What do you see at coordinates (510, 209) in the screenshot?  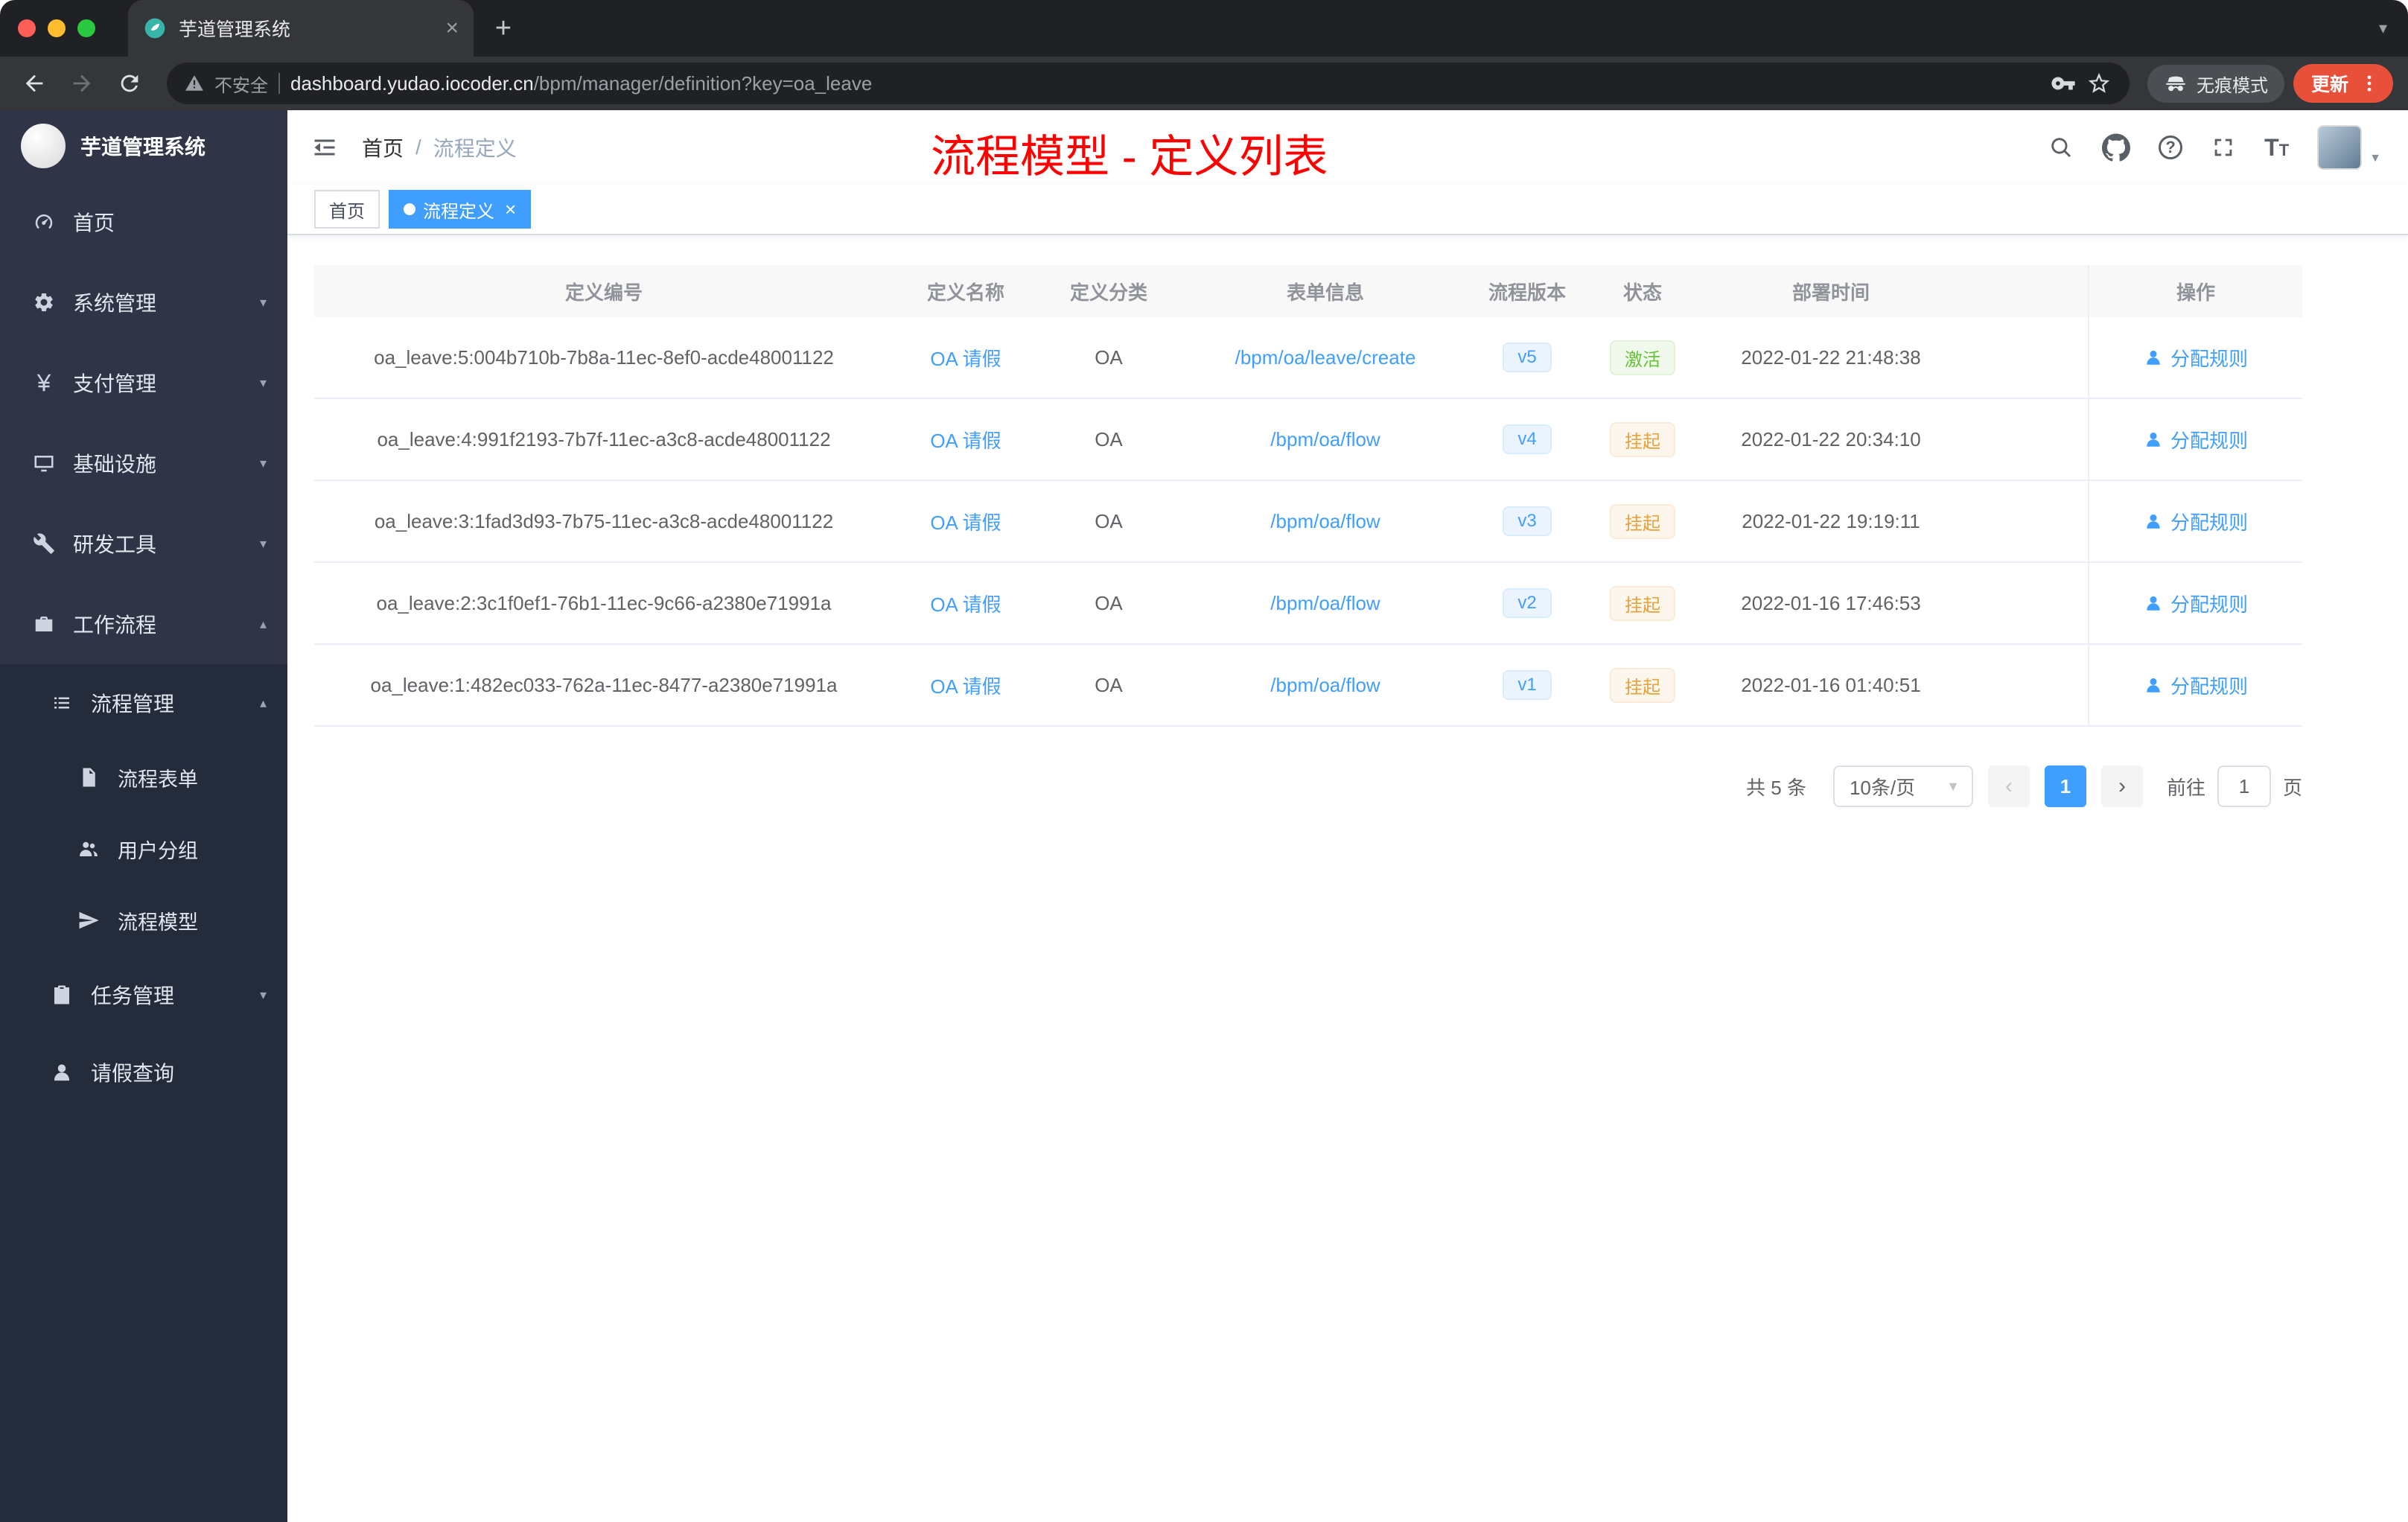 I see `tag-close-icon: ×` at bounding box center [510, 209].